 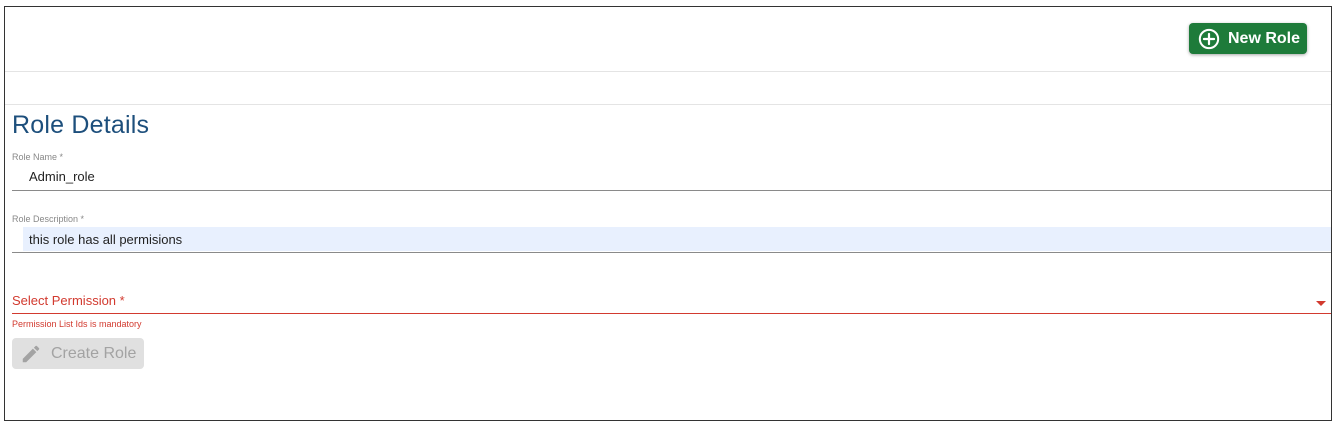 What do you see at coordinates (68, 300) in the screenshot?
I see `select-permission-dropdown: Select Permission *` at bounding box center [68, 300].